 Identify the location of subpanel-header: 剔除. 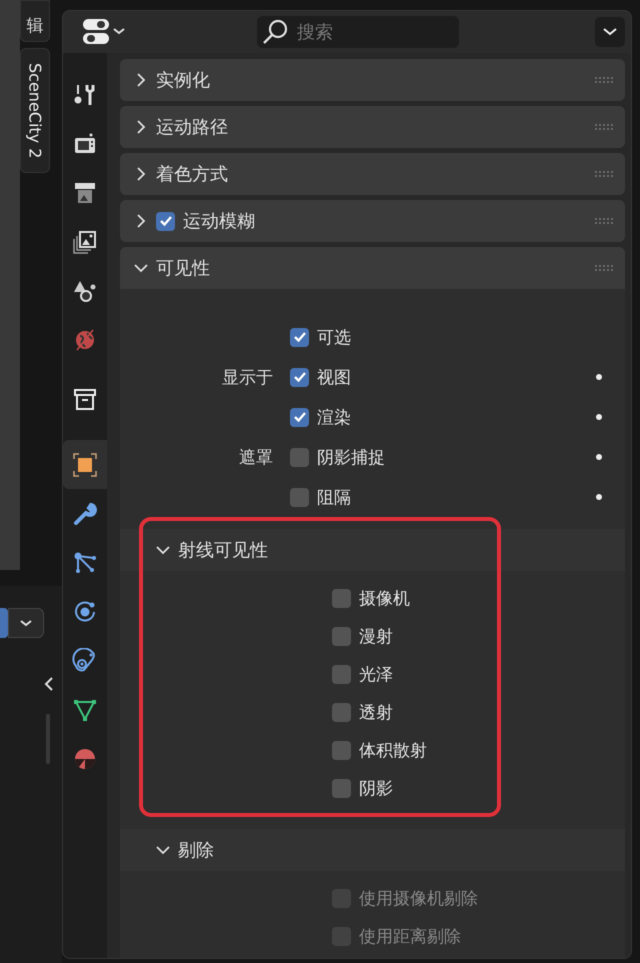
(372, 850).